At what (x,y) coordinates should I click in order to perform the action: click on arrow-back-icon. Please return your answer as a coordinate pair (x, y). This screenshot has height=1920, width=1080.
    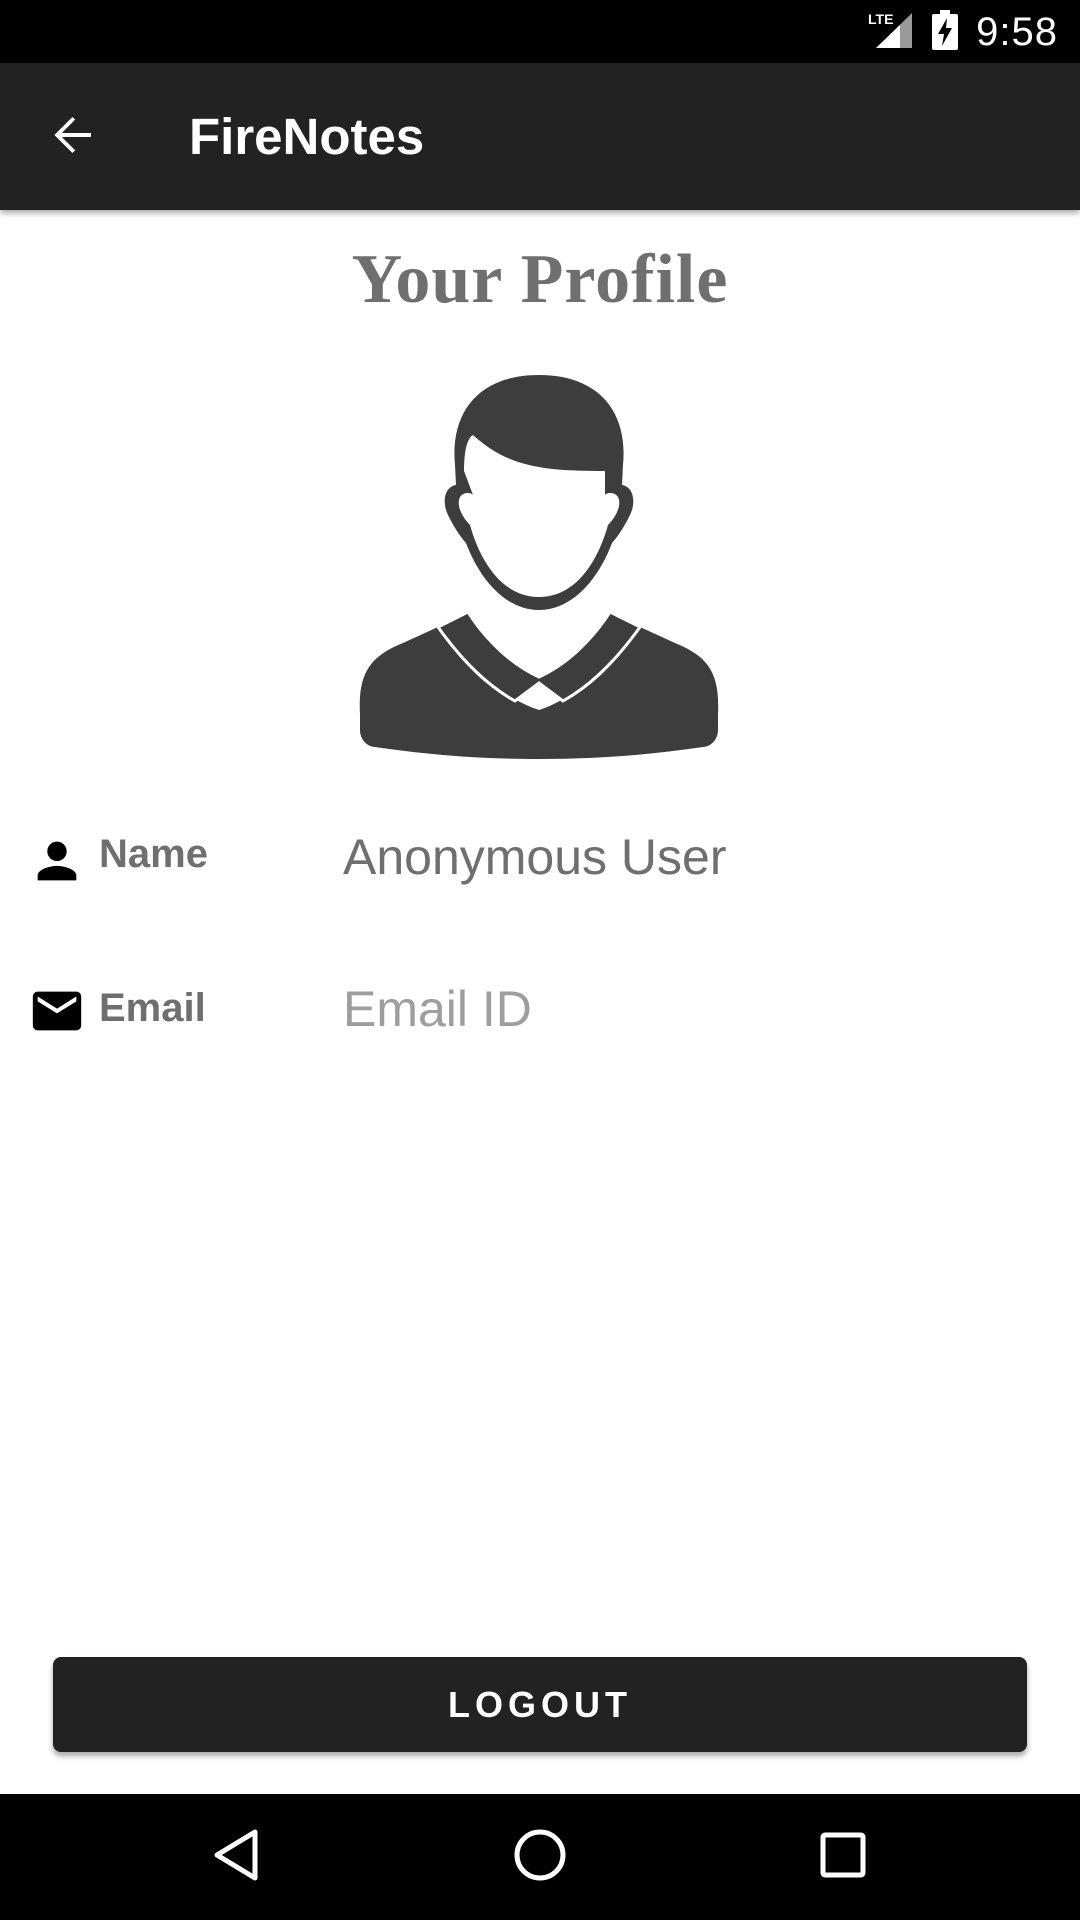
    Looking at the image, I should click on (73, 137).